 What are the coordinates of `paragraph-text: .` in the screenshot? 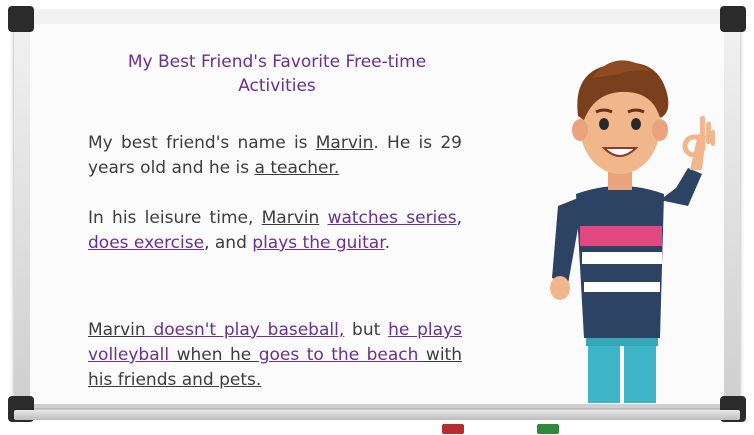 It's located at (387, 243).